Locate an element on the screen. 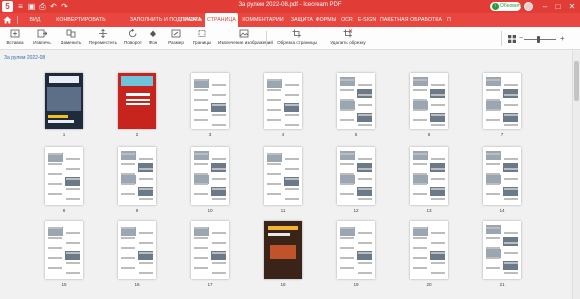 This screenshot has width=580, height=299. avatar is located at coordinates (528, 6).